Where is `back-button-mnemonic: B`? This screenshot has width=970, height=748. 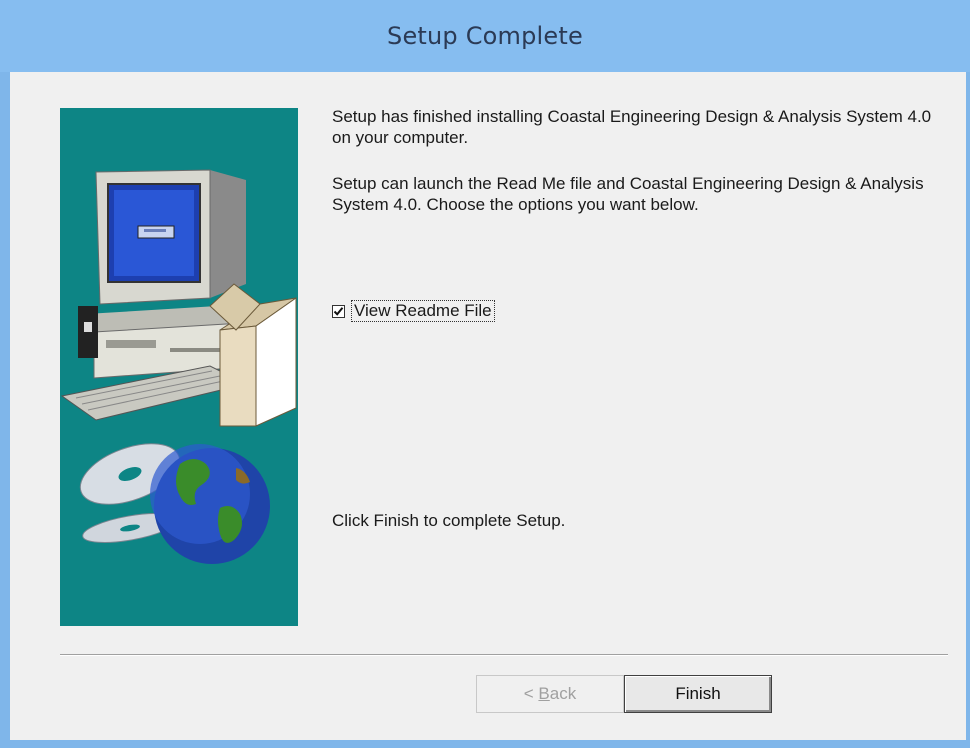
back-button-mnemonic: B is located at coordinates (544, 693).